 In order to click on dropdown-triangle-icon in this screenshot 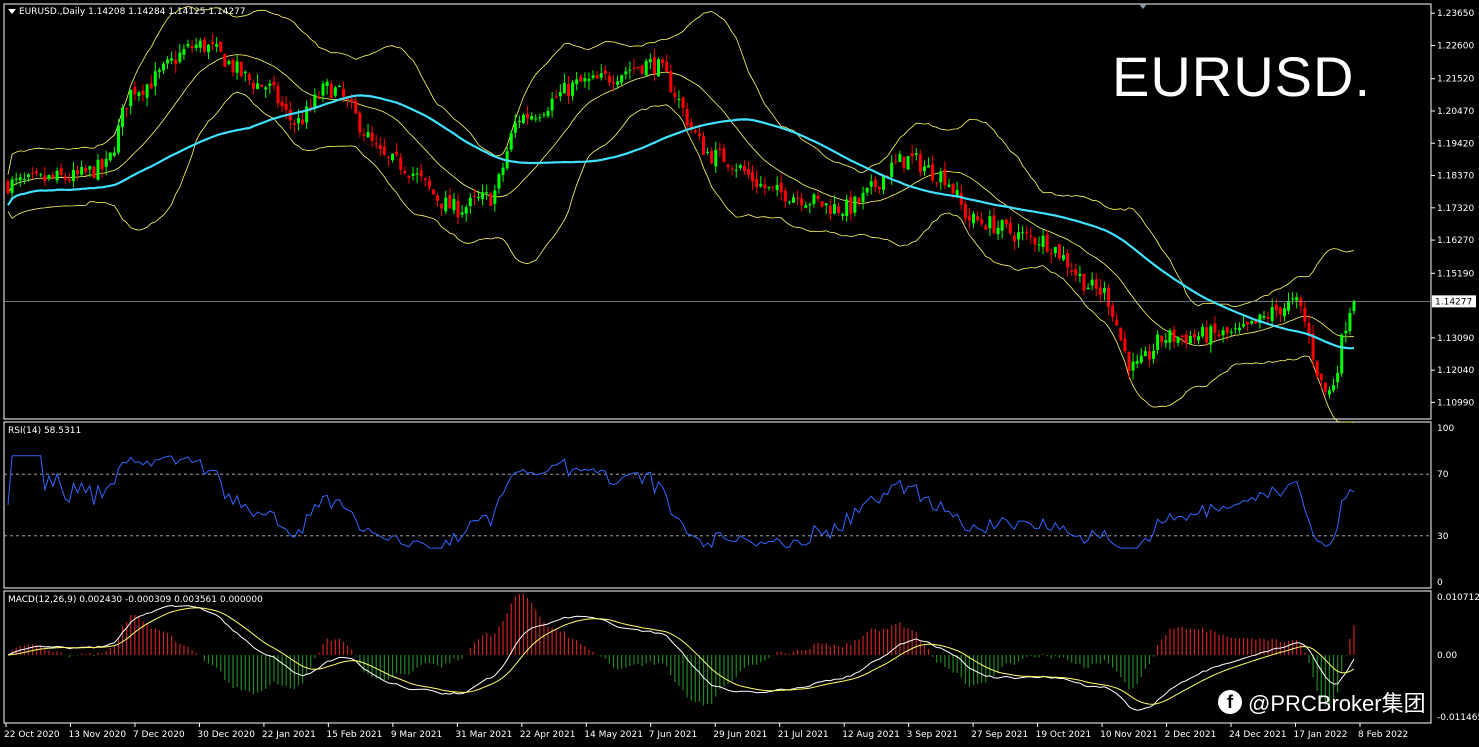, I will do `click(12, 11)`.